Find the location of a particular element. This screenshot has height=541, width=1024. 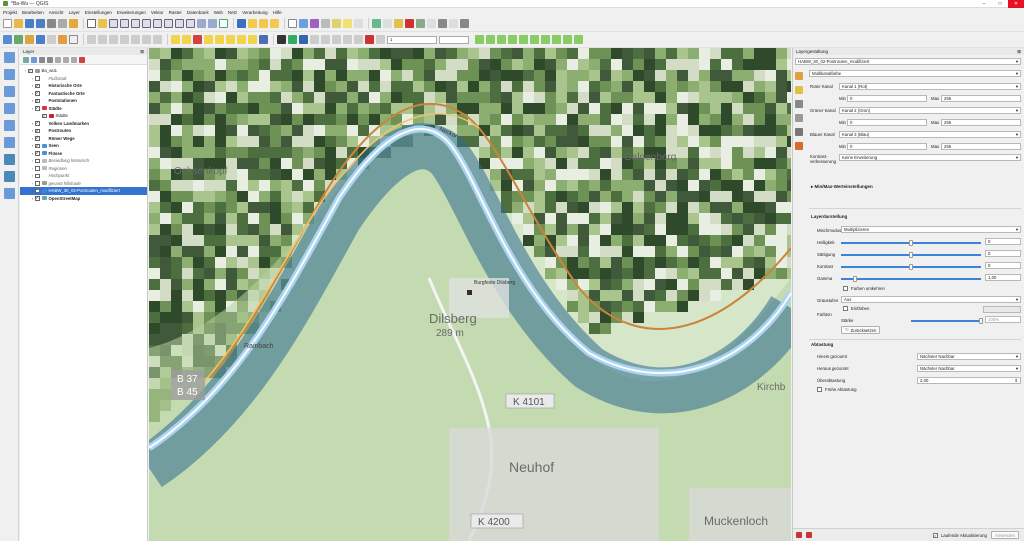

panel-close-icon: ⊠ is located at coordinates (142, 52).